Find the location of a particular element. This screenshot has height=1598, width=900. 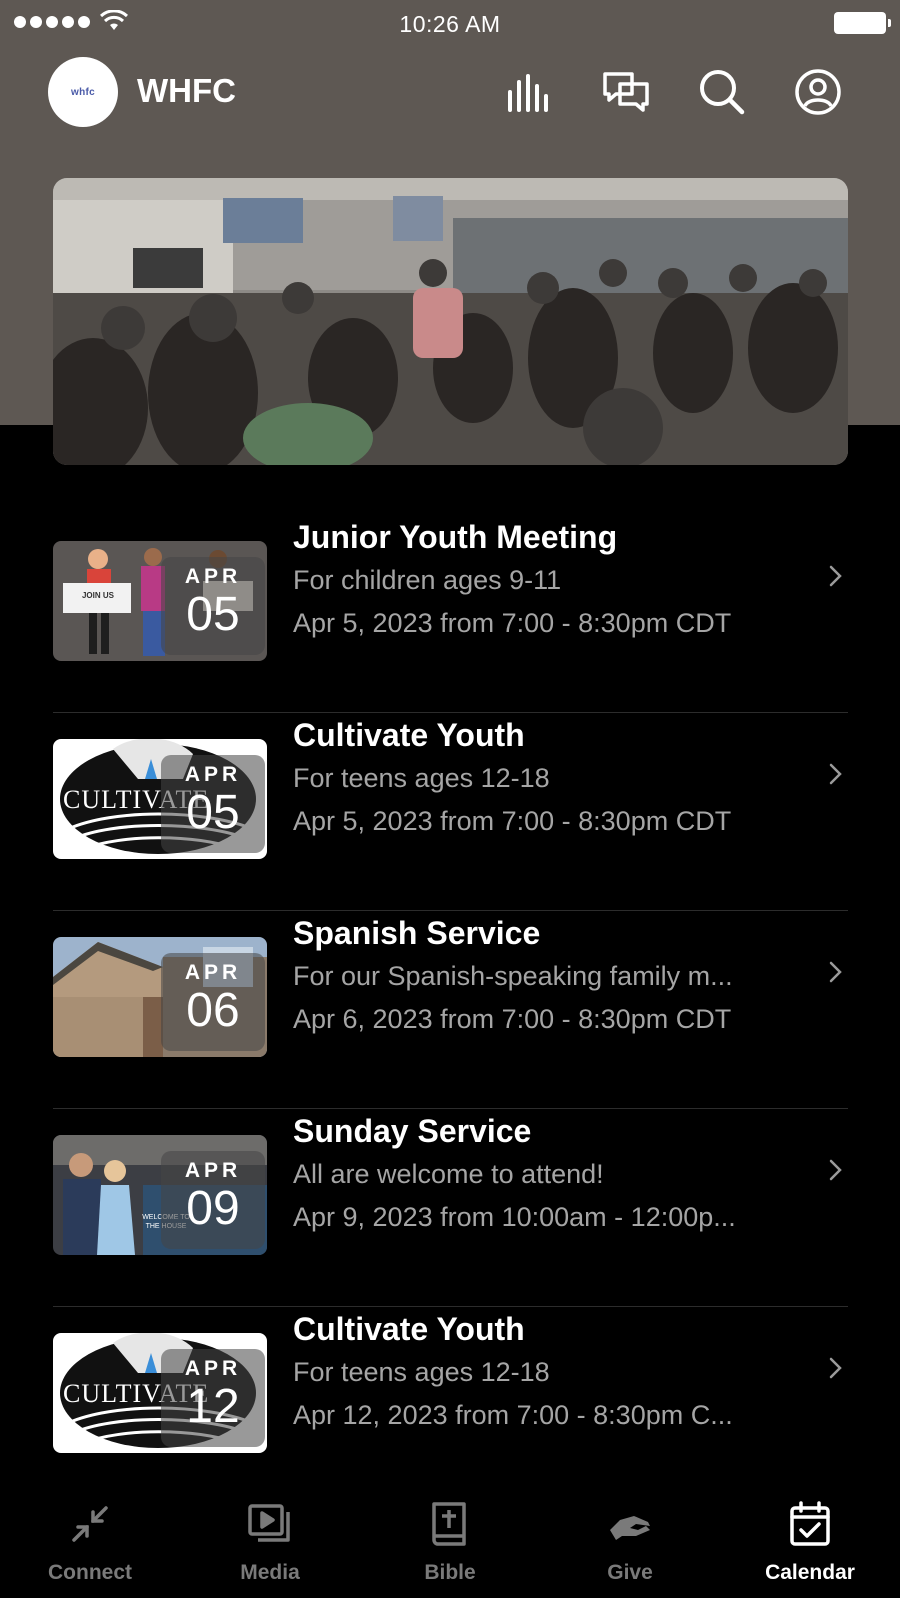

thumbnail-text: JOIN US is located at coordinates (97, 595).